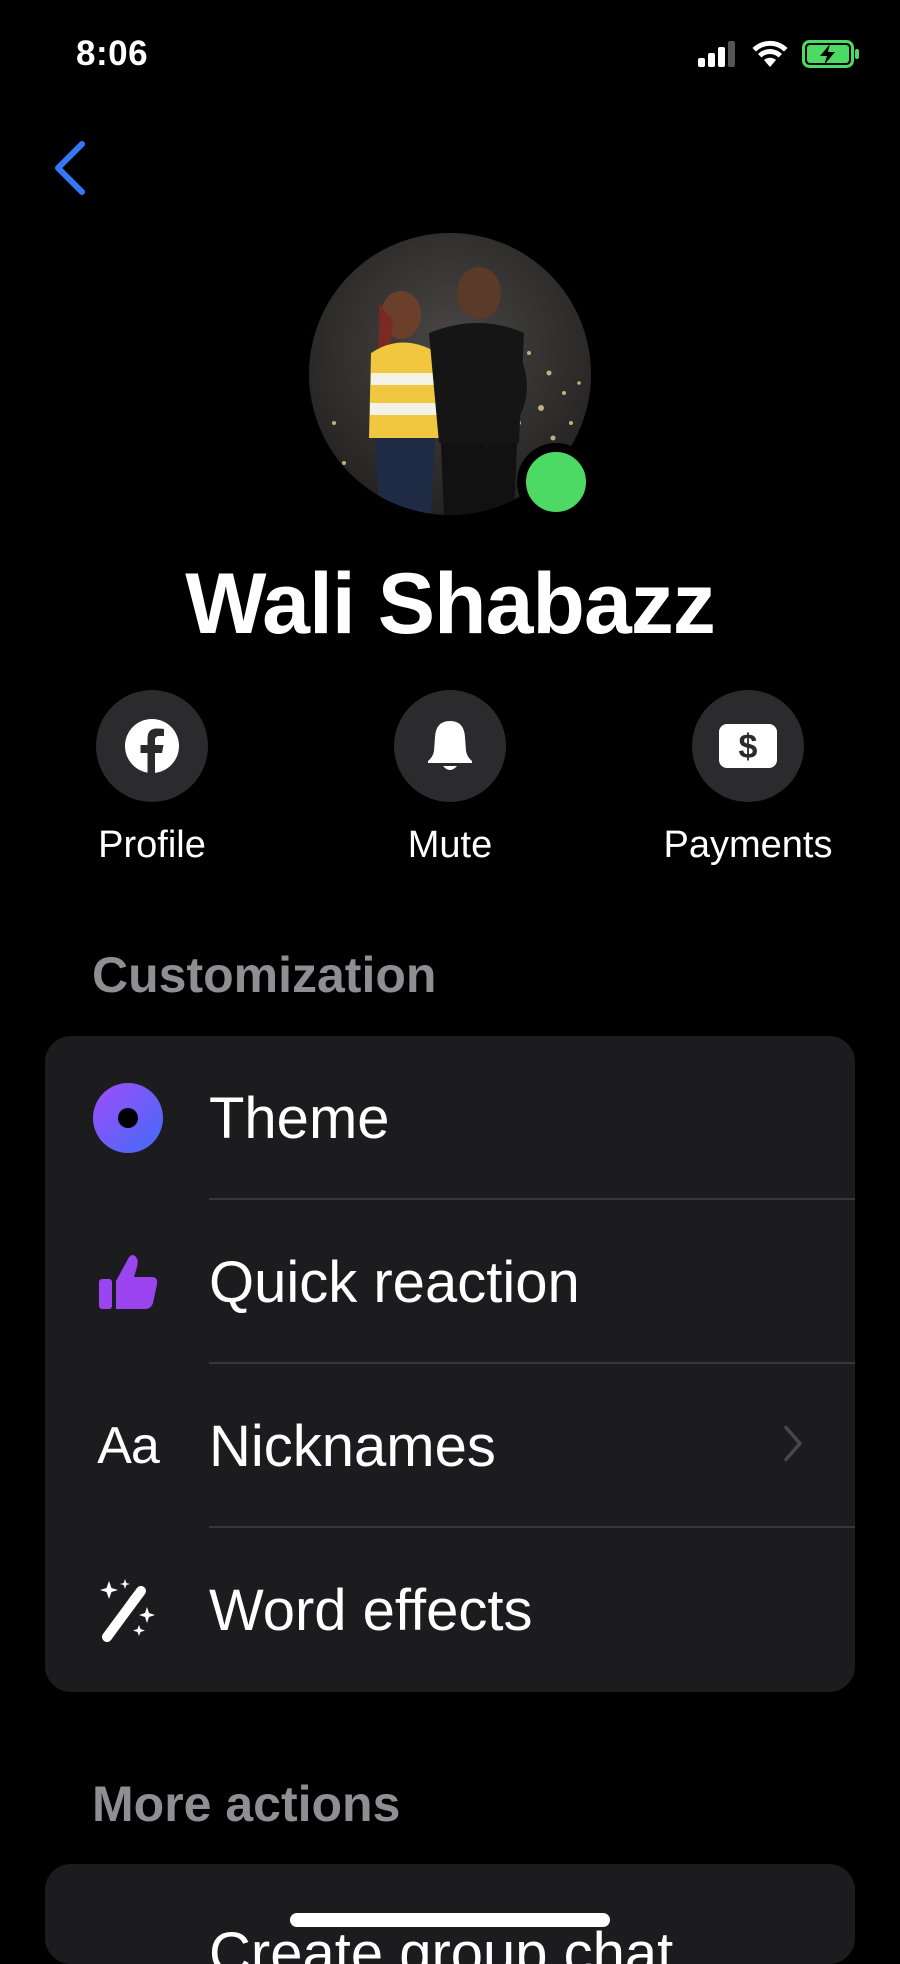 This screenshot has height=1964, width=900. What do you see at coordinates (830, 54) in the screenshot?
I see `battery-charging-icon` at bounding box center [830, 54].